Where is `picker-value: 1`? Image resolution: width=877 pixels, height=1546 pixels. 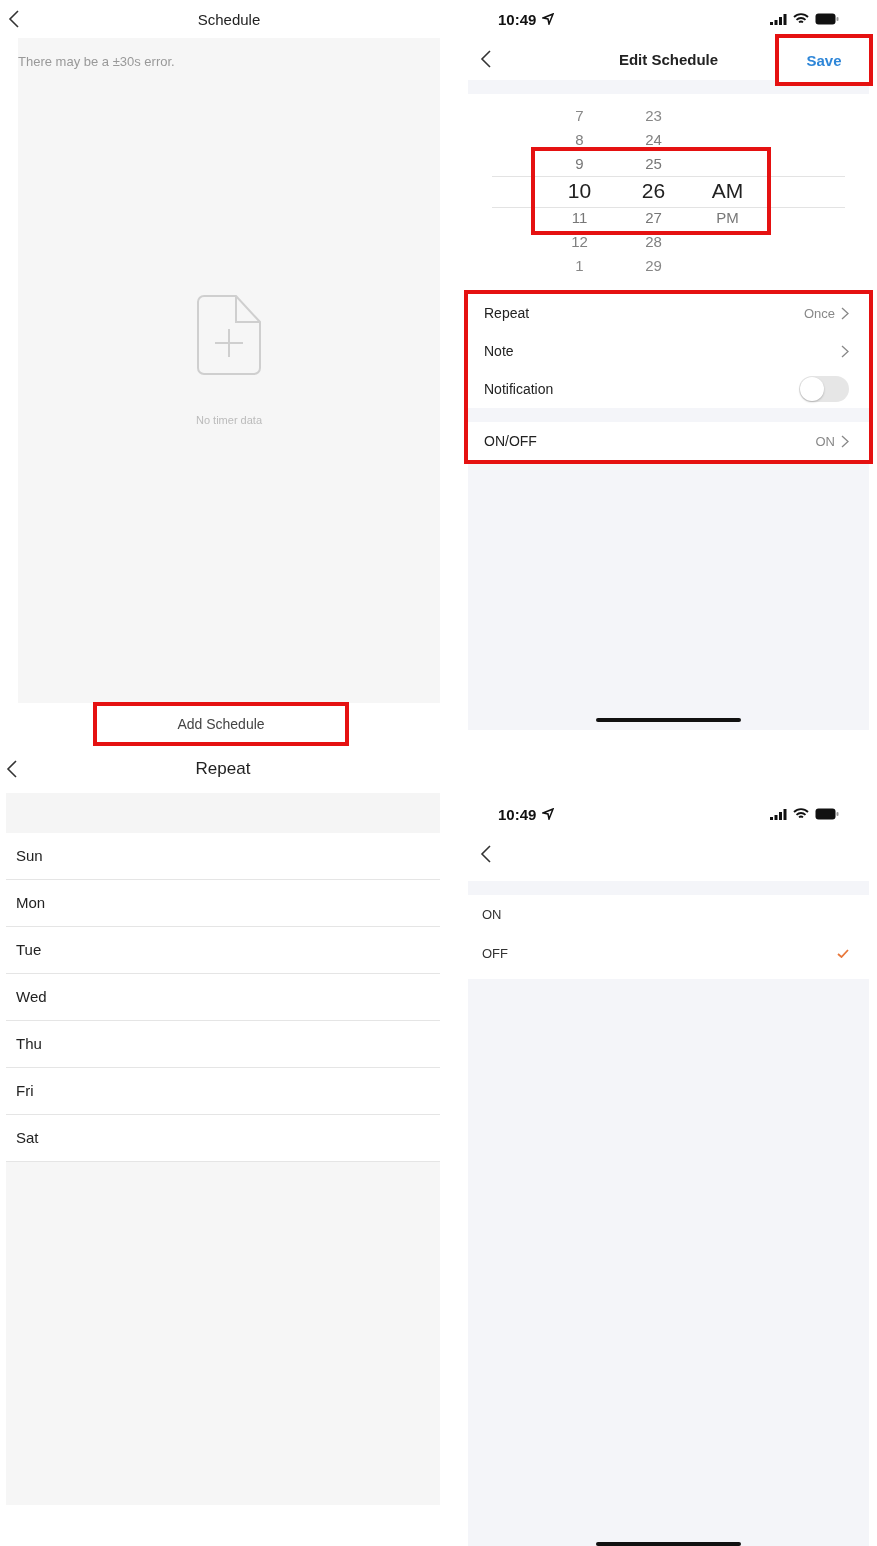
picker-value: 1 is located at coordinates (579, 266).